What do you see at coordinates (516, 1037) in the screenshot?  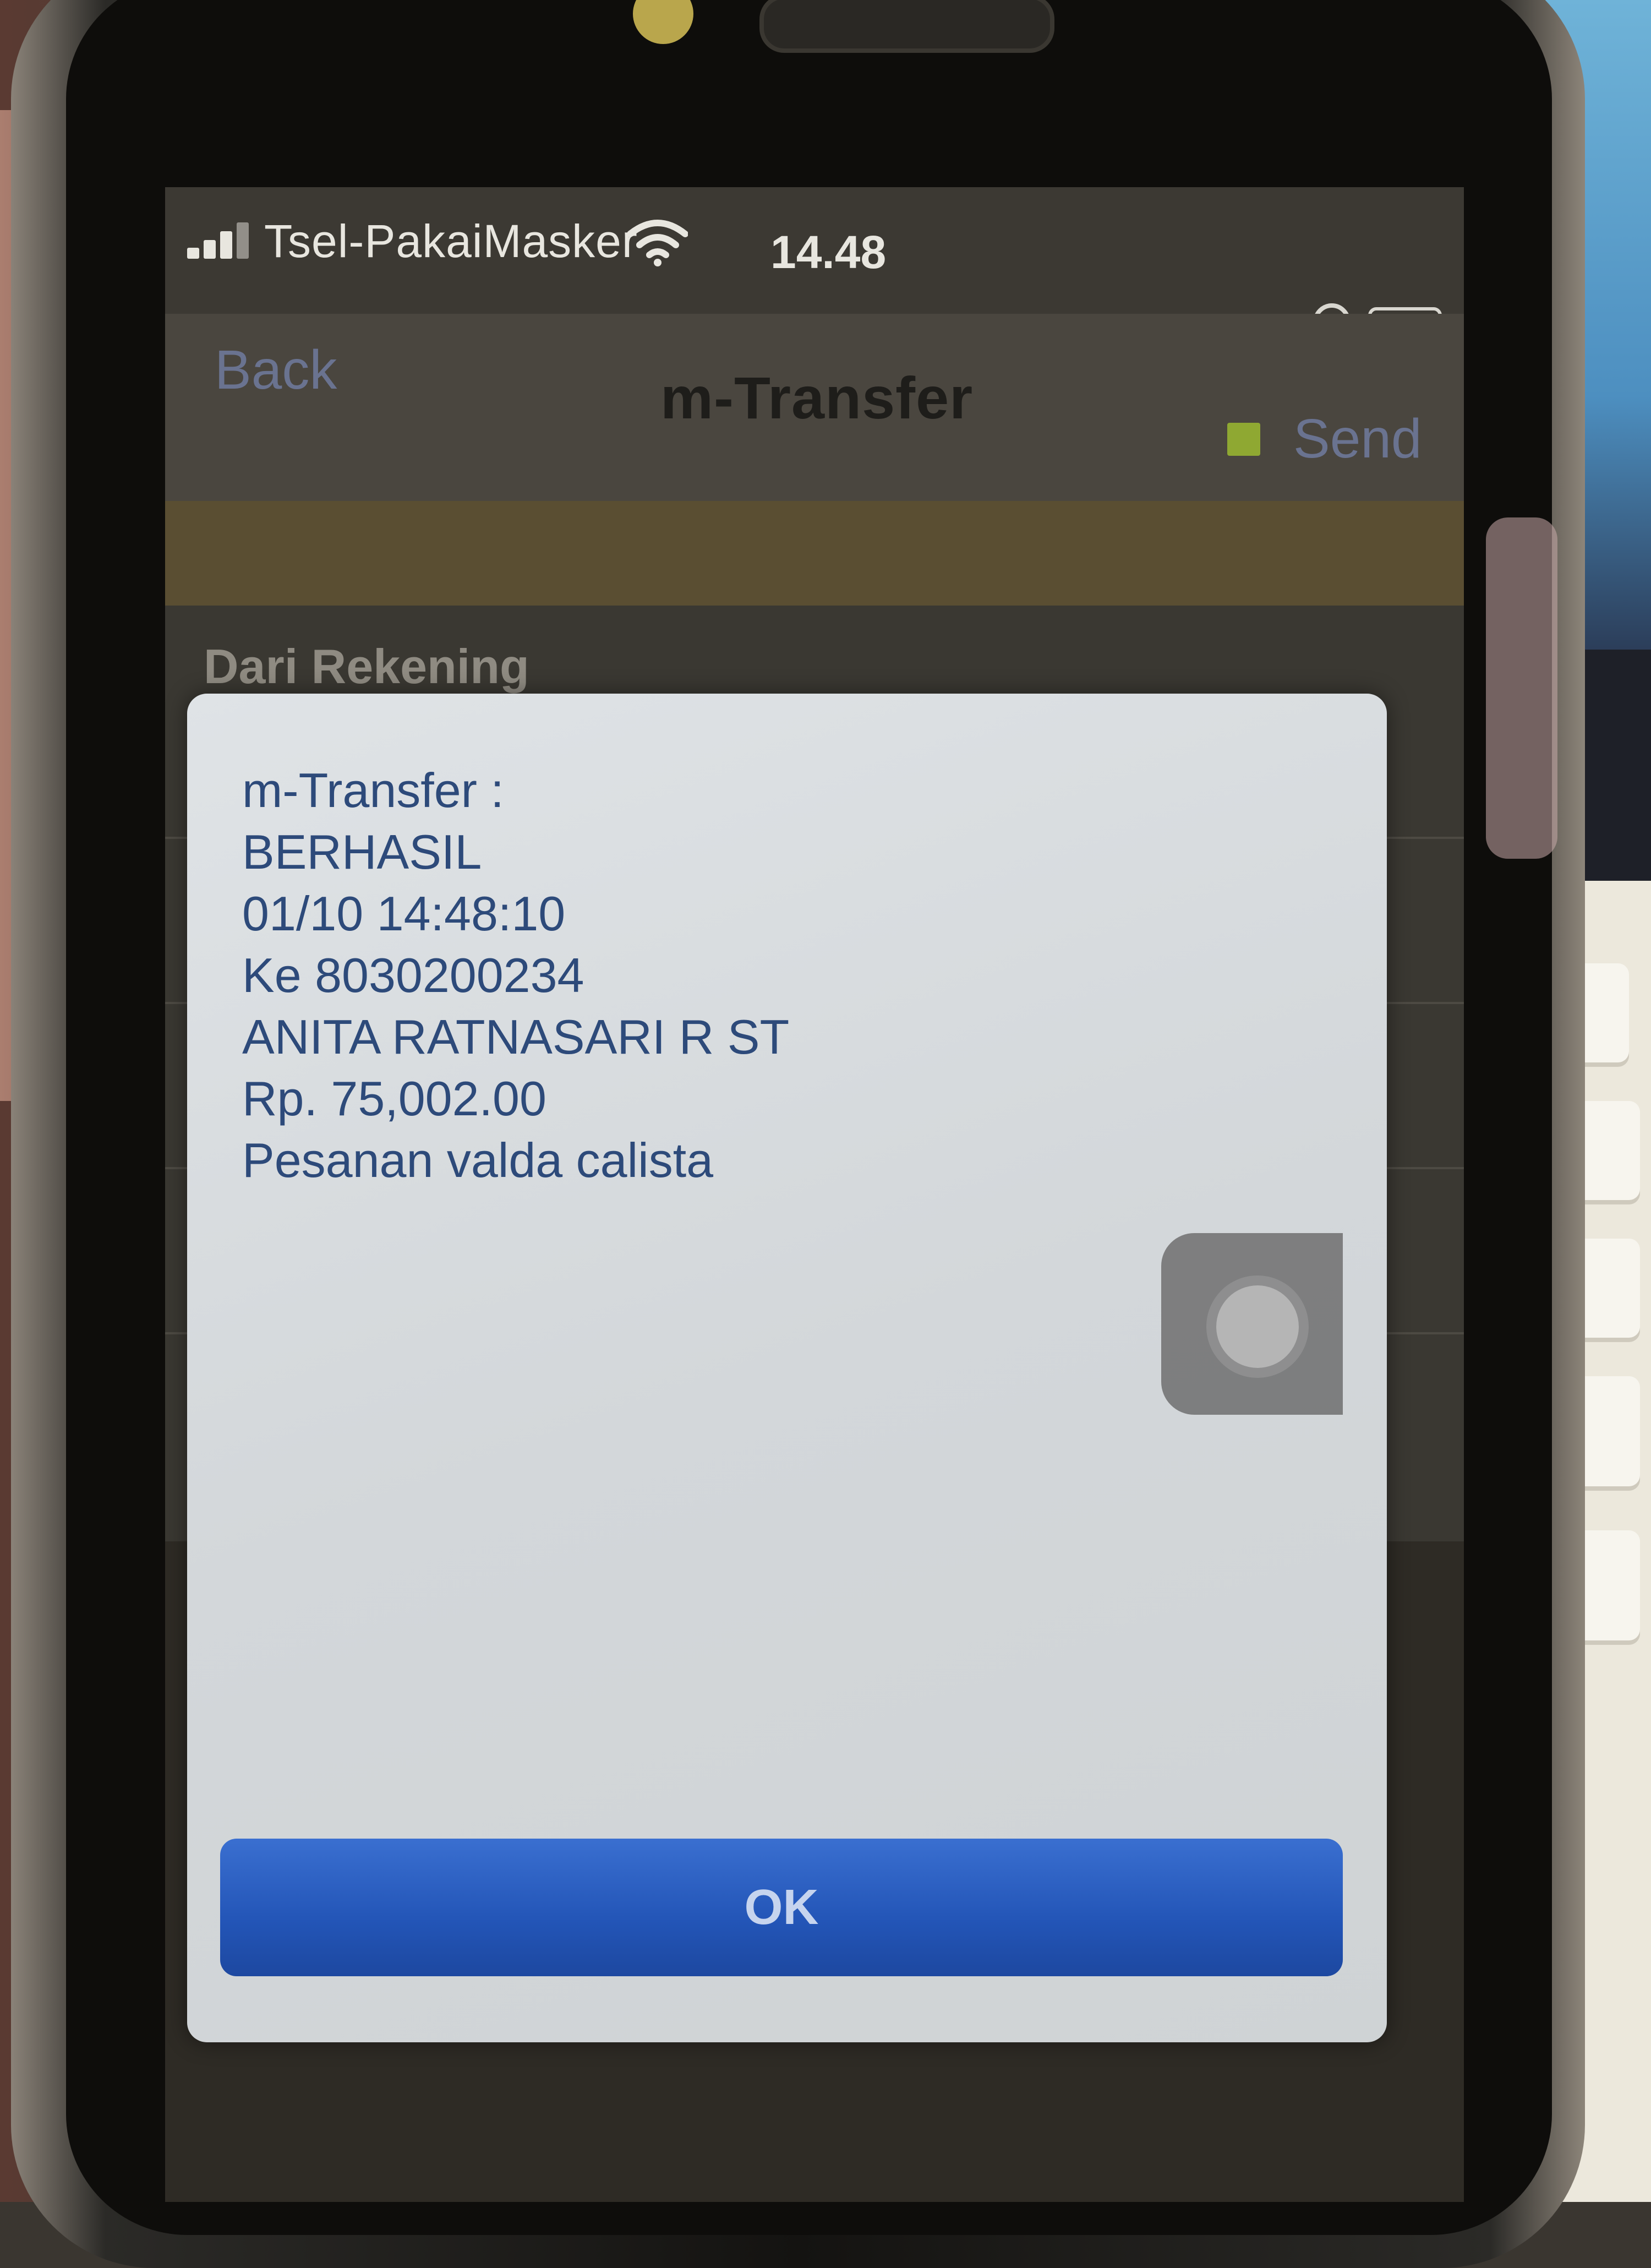 I see `alert-line-recipient: ANITA RATNASARI R ST` at bounding box center [516, 1037].